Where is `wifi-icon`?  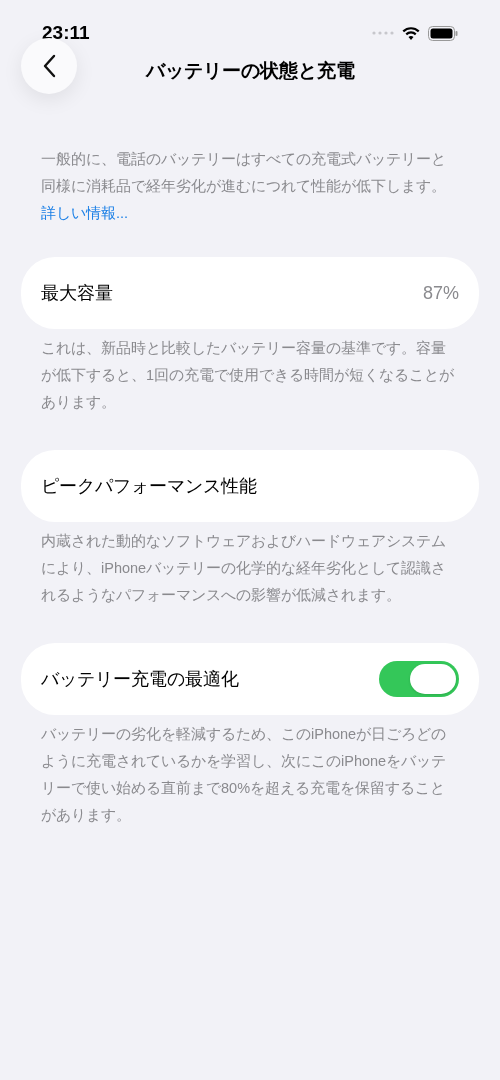 wifi-icon is located at coordinates (411, 33).